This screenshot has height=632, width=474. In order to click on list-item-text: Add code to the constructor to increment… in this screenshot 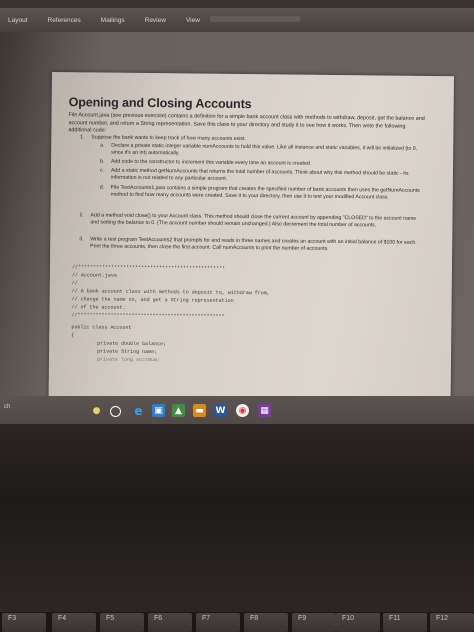, I will do `click(211, 162)`.